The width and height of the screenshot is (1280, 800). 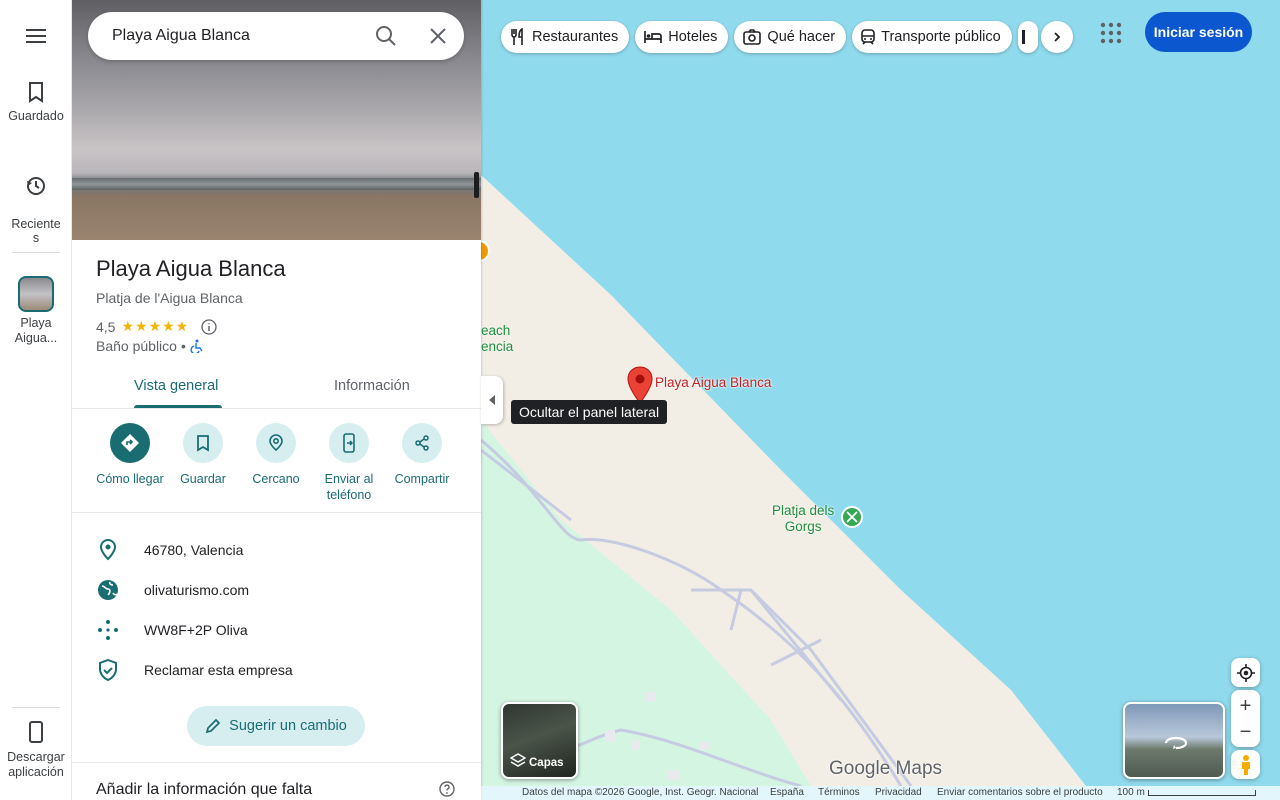 I want to click on category-row: Baño público •, so click(x=150, y=346).